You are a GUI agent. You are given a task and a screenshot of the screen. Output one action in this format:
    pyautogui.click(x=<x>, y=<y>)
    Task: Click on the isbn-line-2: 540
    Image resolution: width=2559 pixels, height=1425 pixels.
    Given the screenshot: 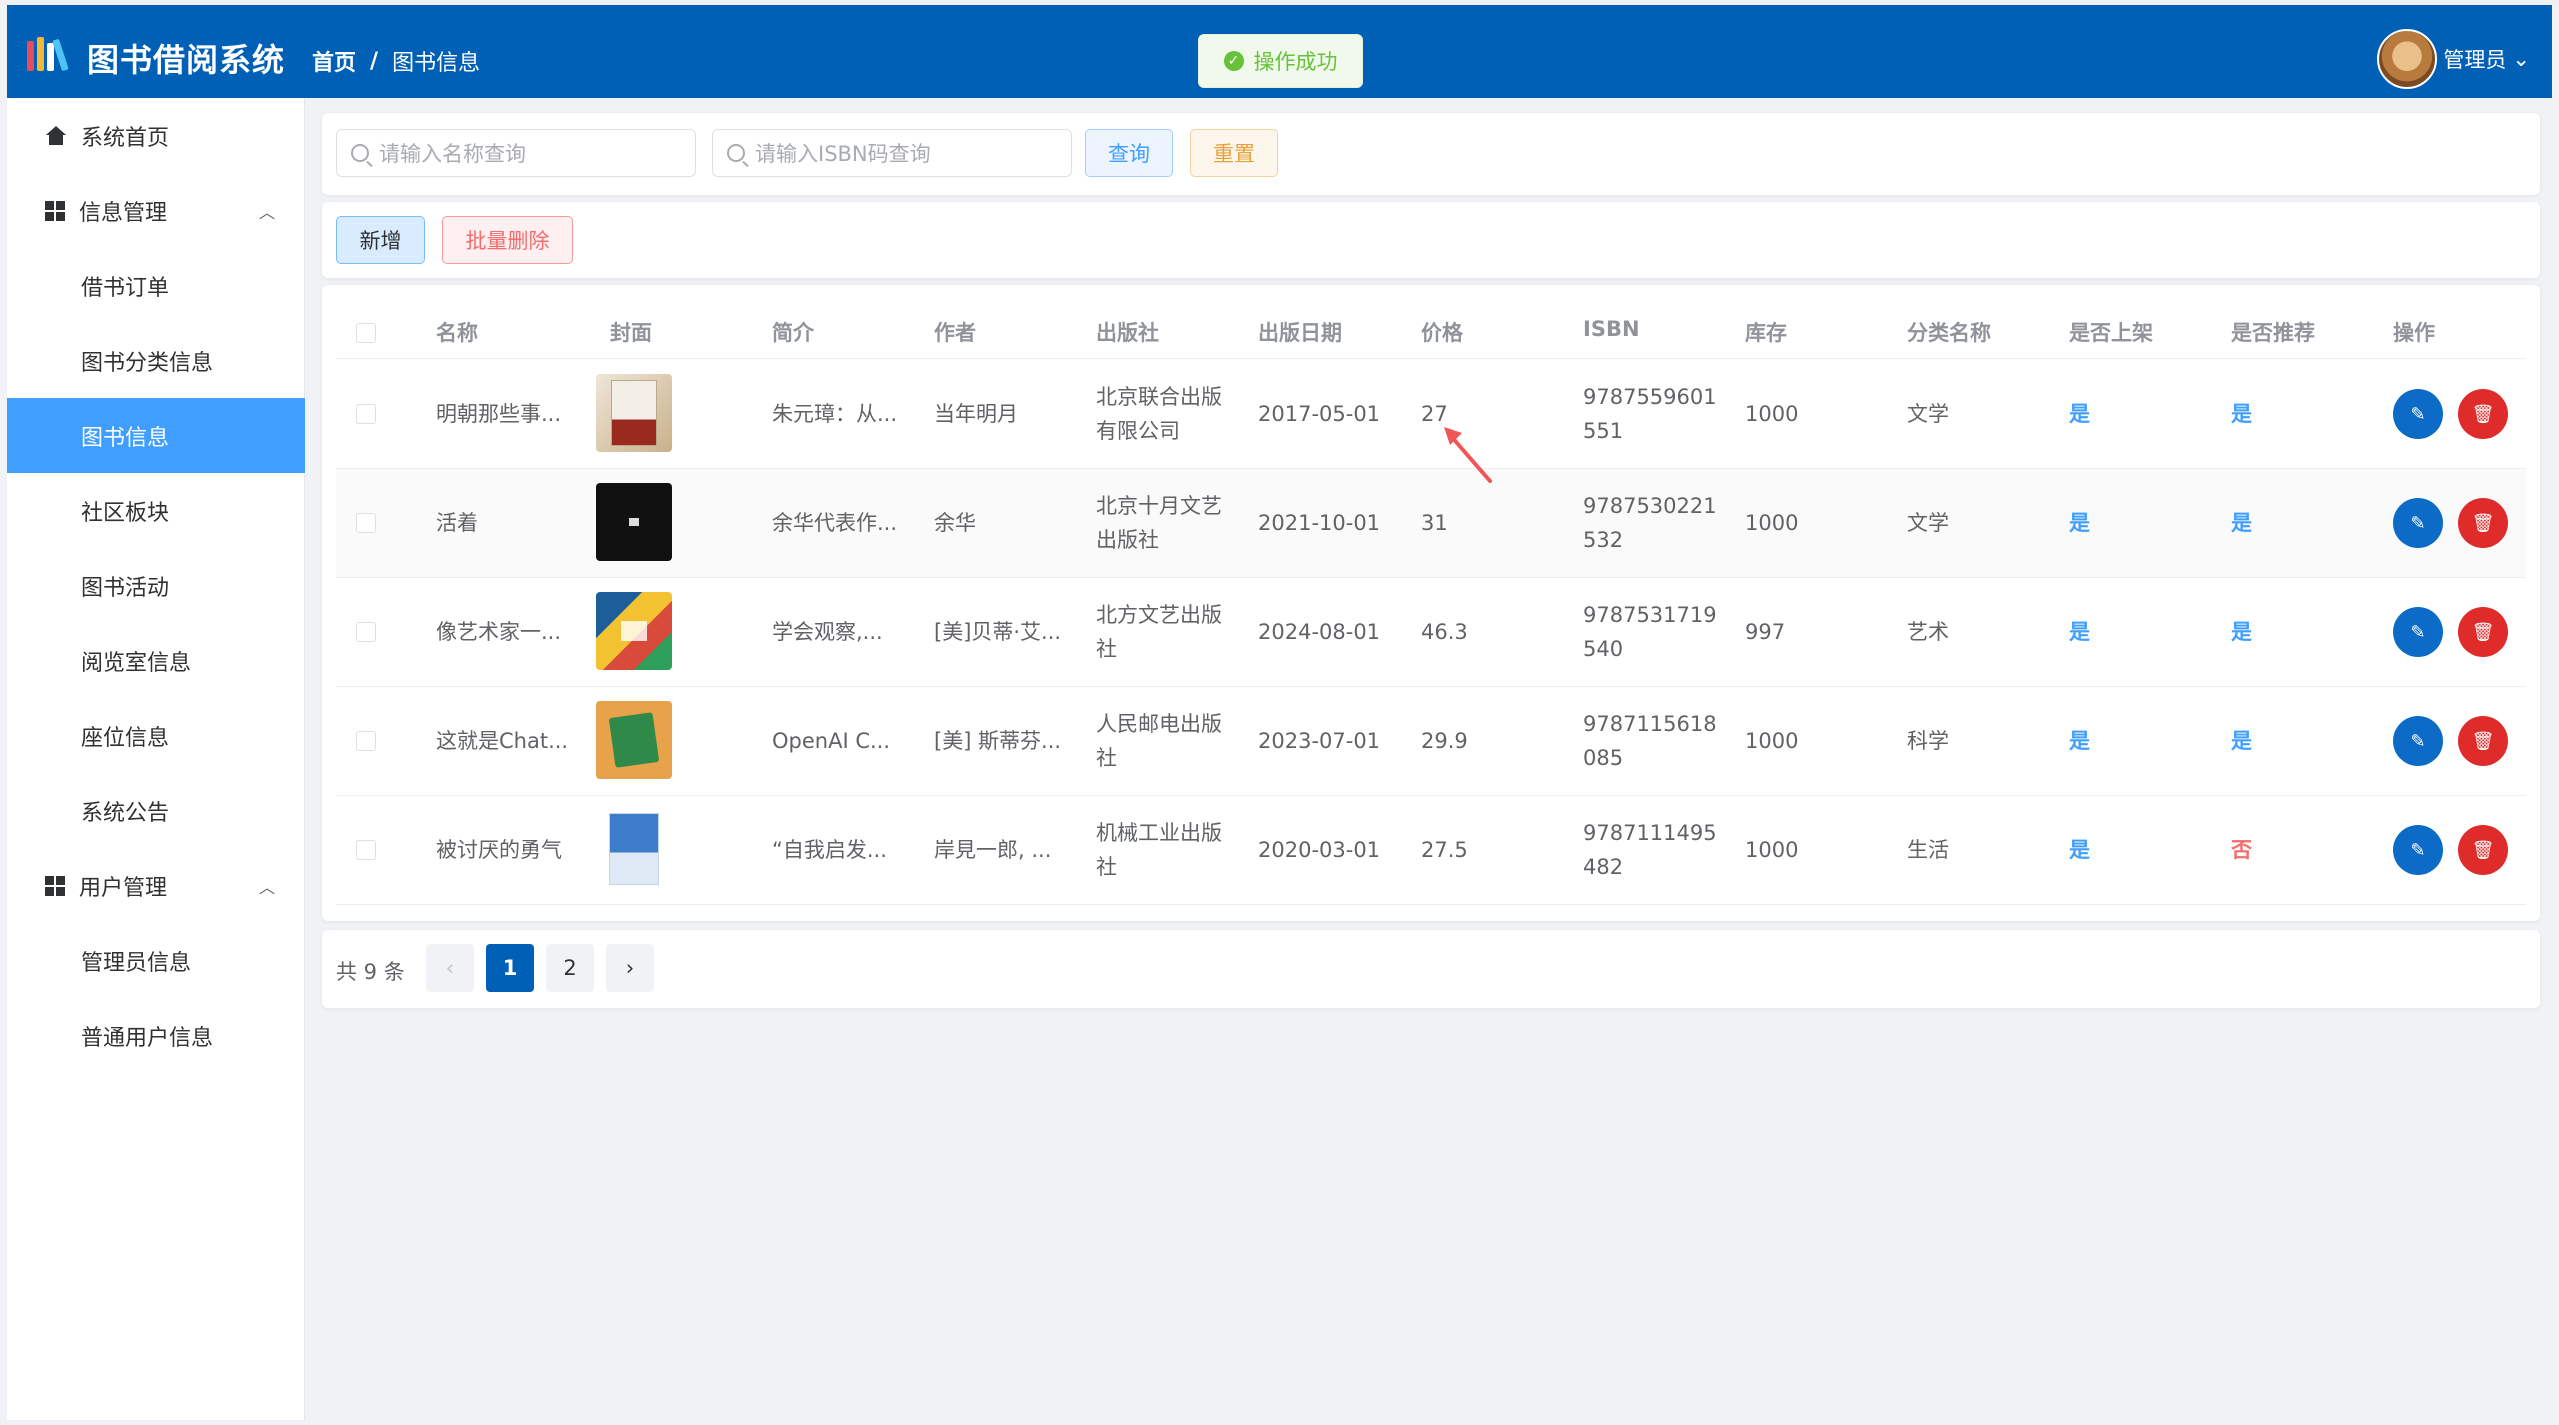 What is the action you would take?
    pyautogui.click(x=1603, y=649)
    